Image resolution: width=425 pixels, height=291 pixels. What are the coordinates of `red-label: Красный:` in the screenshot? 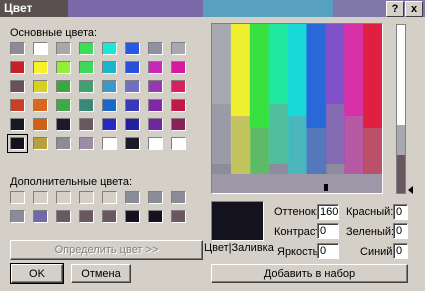 It's located at (370, 212).